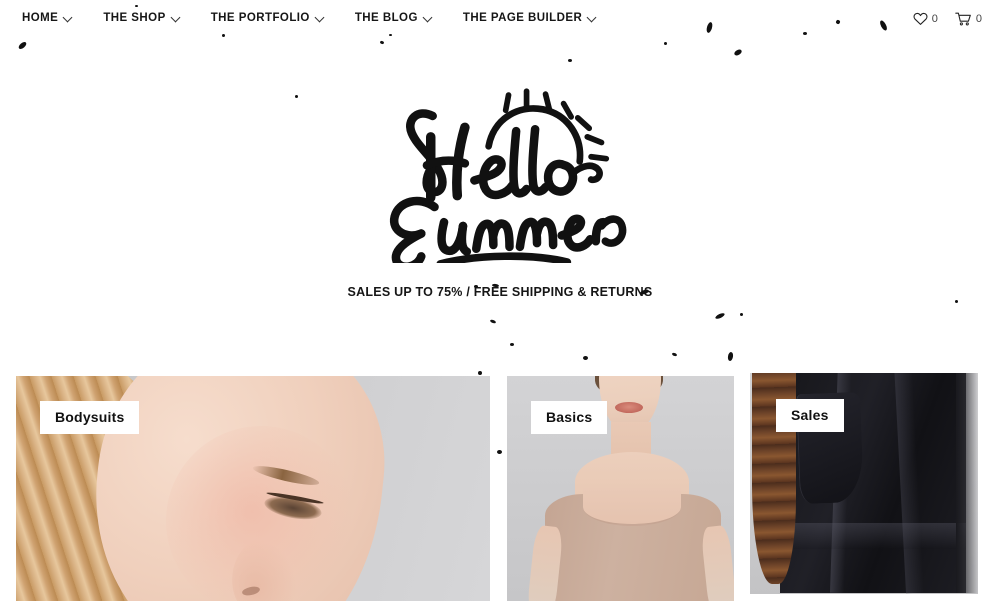 The width and height of the screenshot is (1000, 601). I want to click on category-label-basics: Basics, so click(569, 417).